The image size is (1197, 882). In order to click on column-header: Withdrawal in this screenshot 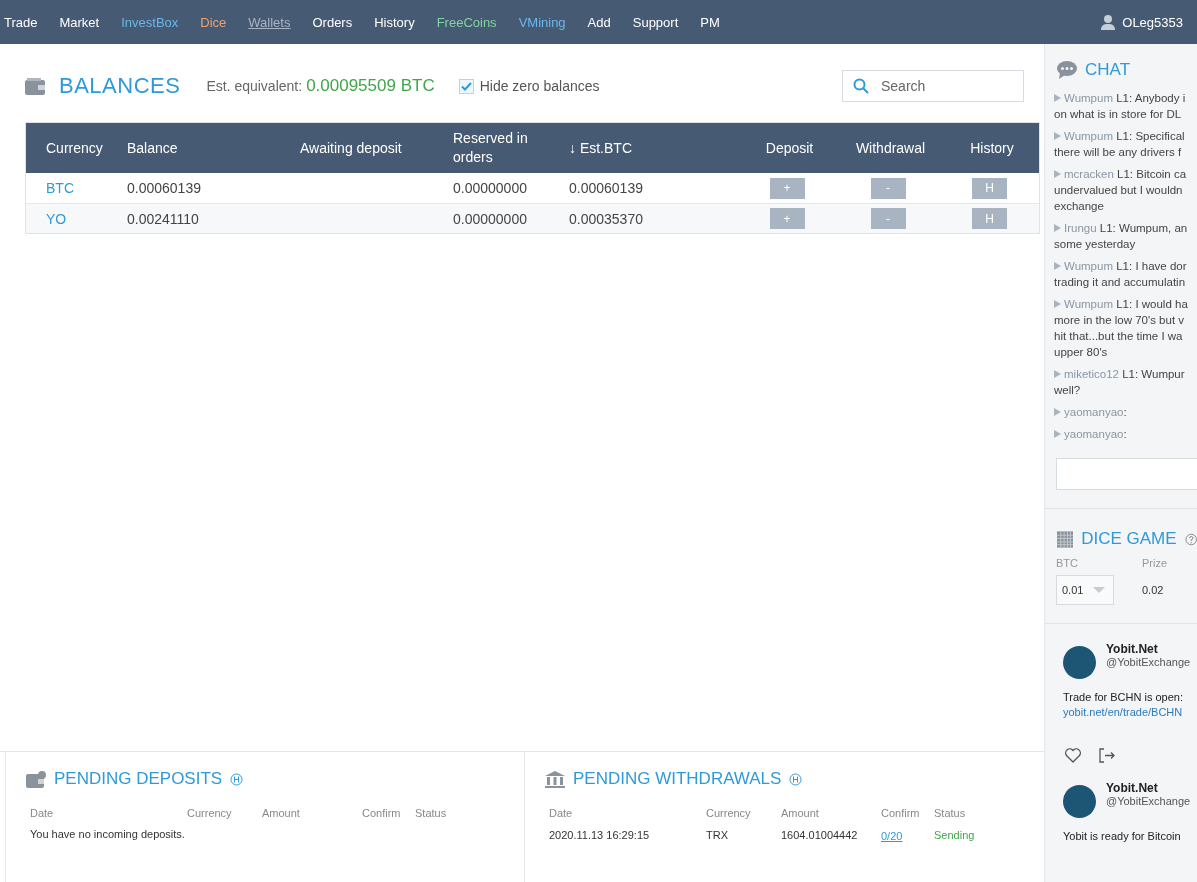, I will do `click(890, 148)`.